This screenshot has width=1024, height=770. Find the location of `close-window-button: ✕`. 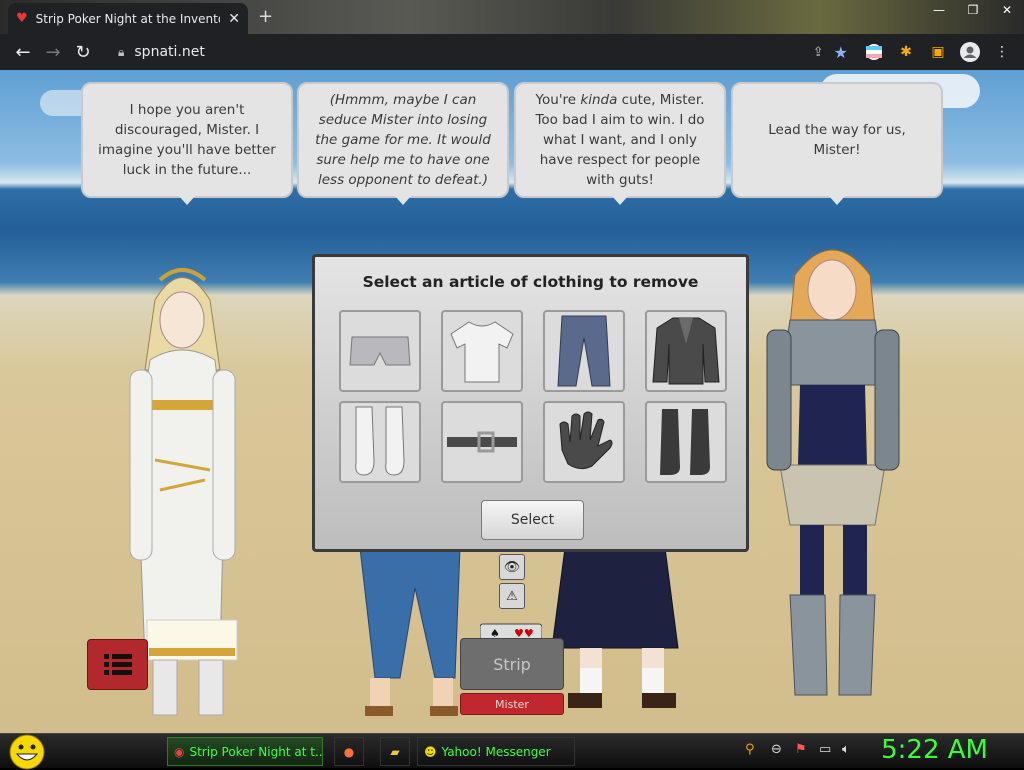

close-window-button: ✕ is located at coordinates (1007, 10).